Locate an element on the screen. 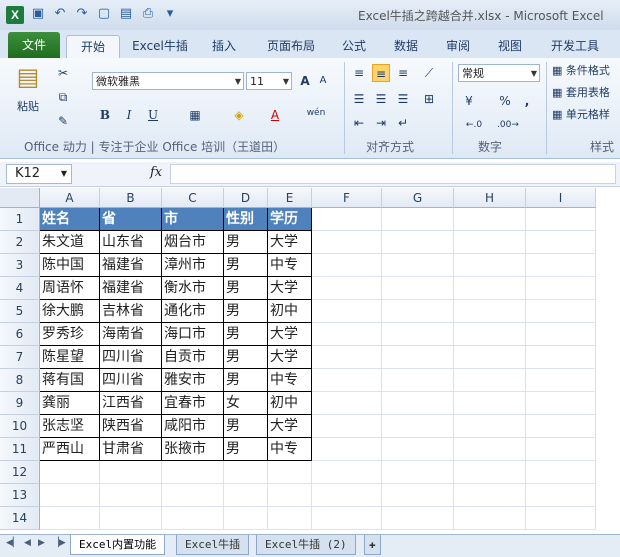  number-format-select: 常规 ▼ is located at coordinates (499, 73).